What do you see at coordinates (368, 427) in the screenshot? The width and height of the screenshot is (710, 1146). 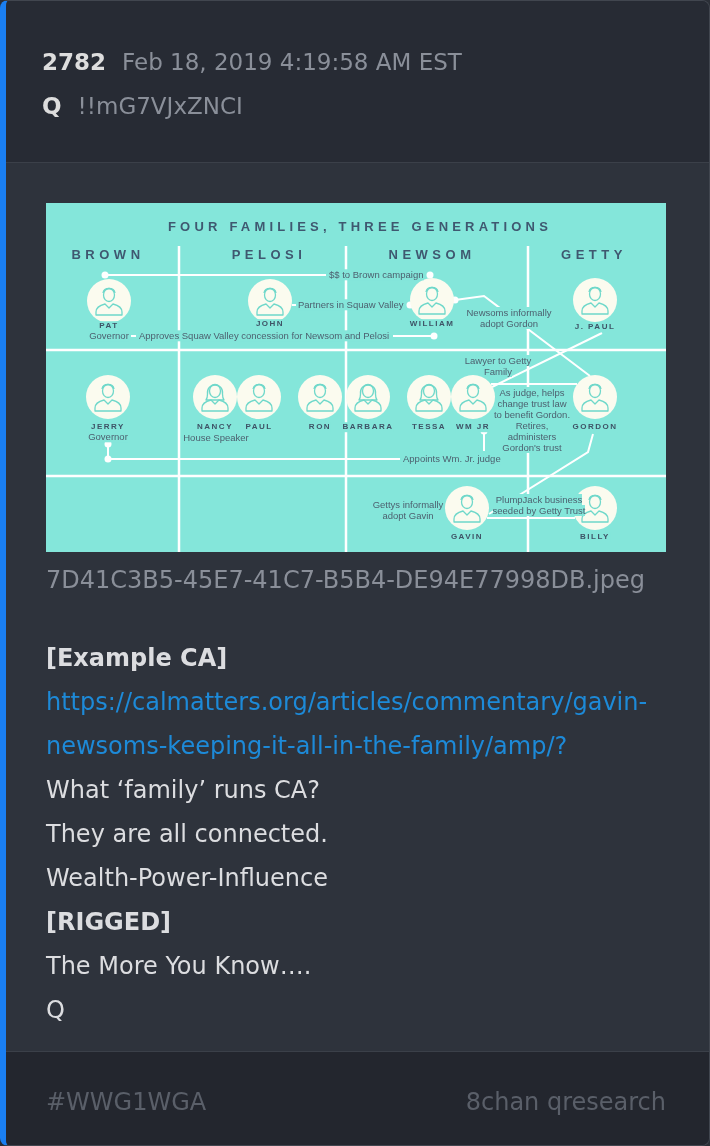 I see `person-name: BARBARA` at bounding box center [368, 427].